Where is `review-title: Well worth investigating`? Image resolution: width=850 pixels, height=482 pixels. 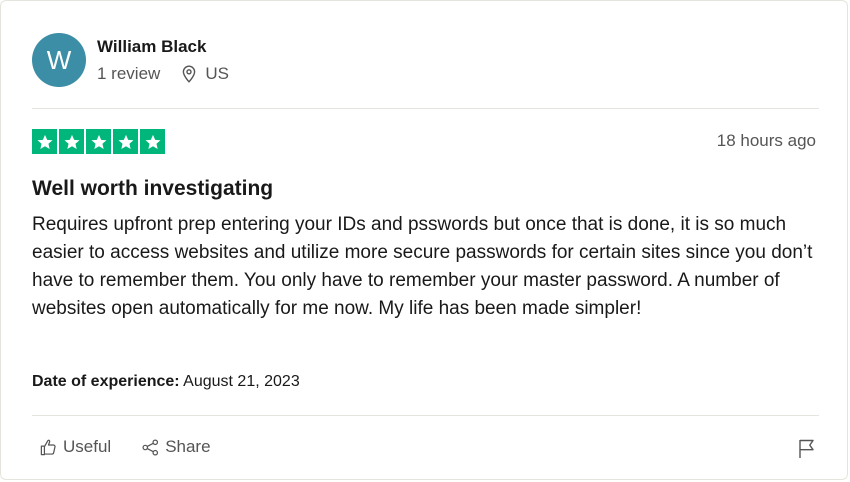 review-title: Well worth investigating is located at coordinates (152, 189).